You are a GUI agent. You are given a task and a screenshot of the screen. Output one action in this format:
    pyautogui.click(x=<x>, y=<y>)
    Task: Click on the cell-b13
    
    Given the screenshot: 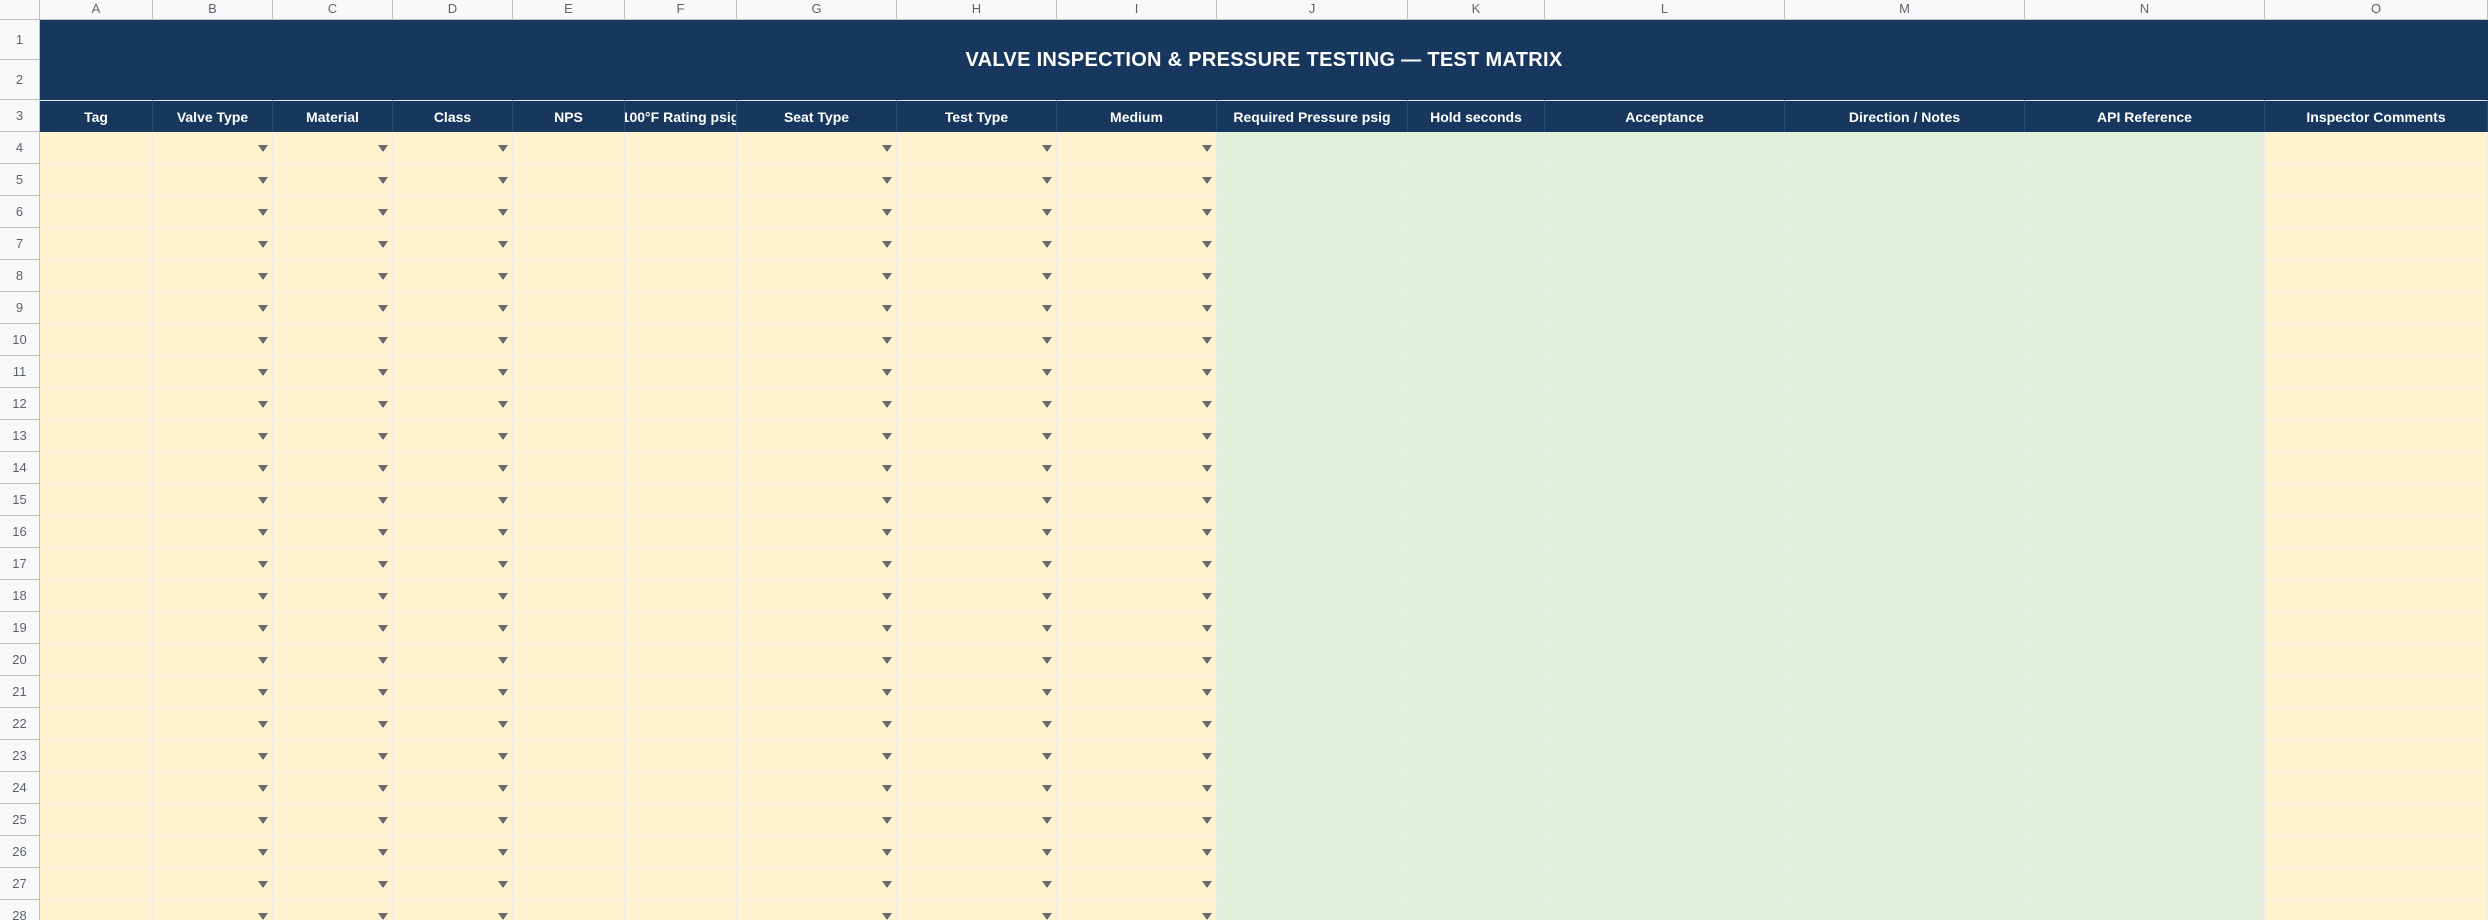 What is the action you would take?
    pyautogui.click(x=213, y=436)
    